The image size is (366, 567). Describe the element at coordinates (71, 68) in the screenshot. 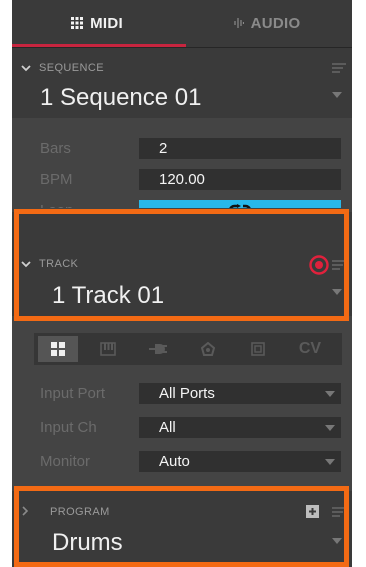

I see `sequence-section-label: SEQUENCE` at that location.